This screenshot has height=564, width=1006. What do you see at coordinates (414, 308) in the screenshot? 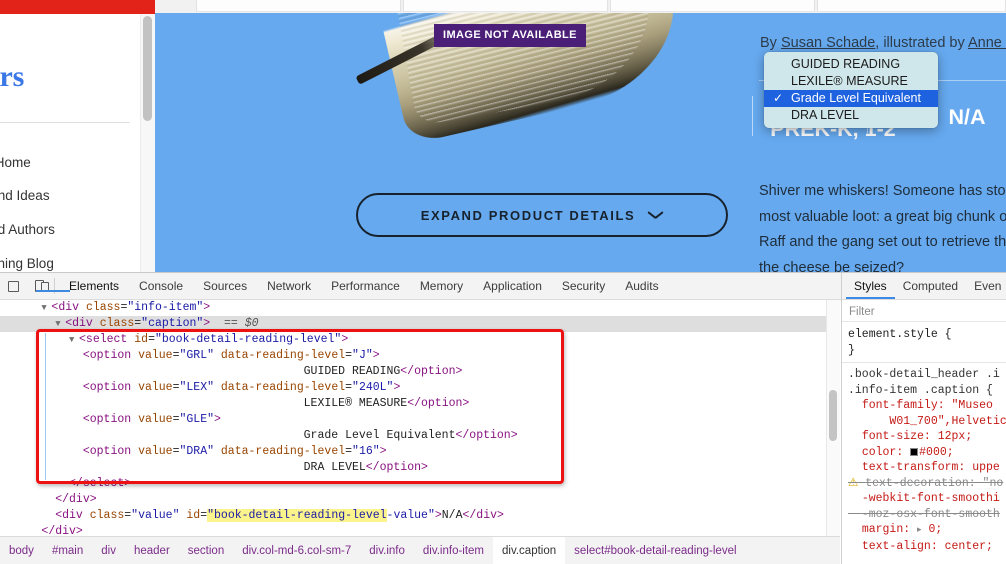
I see `dom-tree-line: ▼<div class="info-item">` at bounding box center [414, 308].